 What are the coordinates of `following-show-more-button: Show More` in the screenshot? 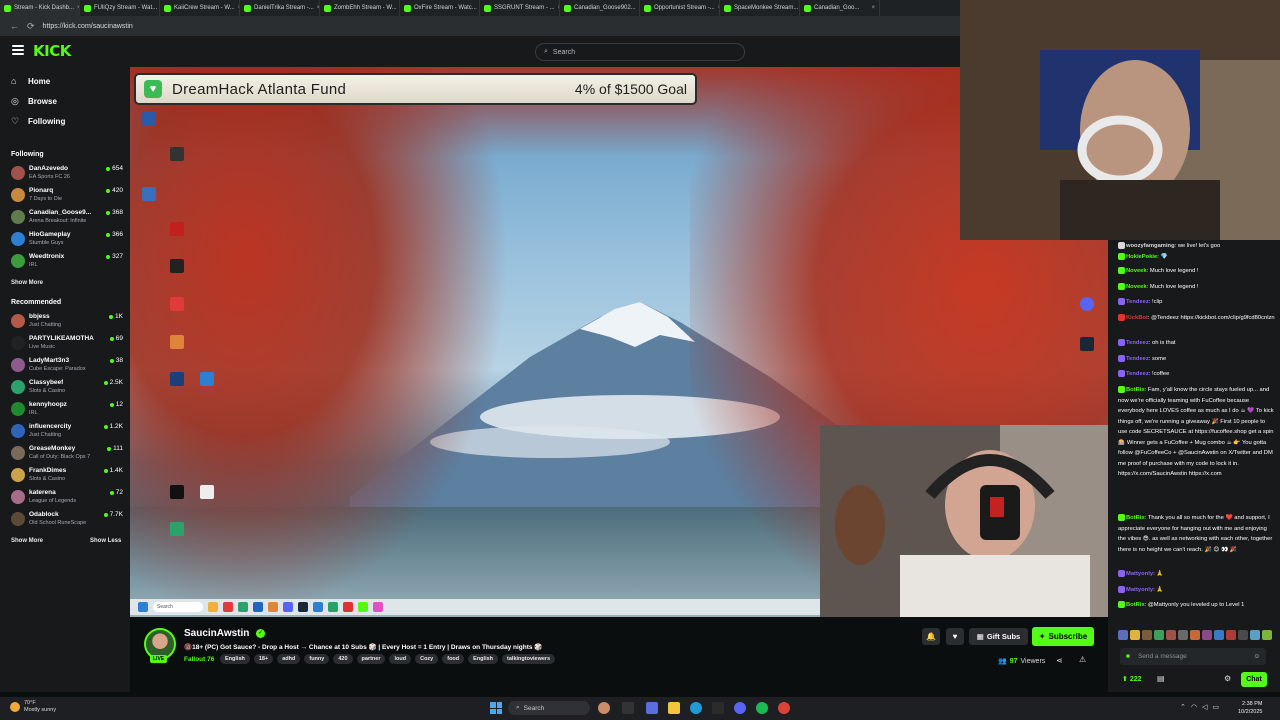 It's located at (27, 283).